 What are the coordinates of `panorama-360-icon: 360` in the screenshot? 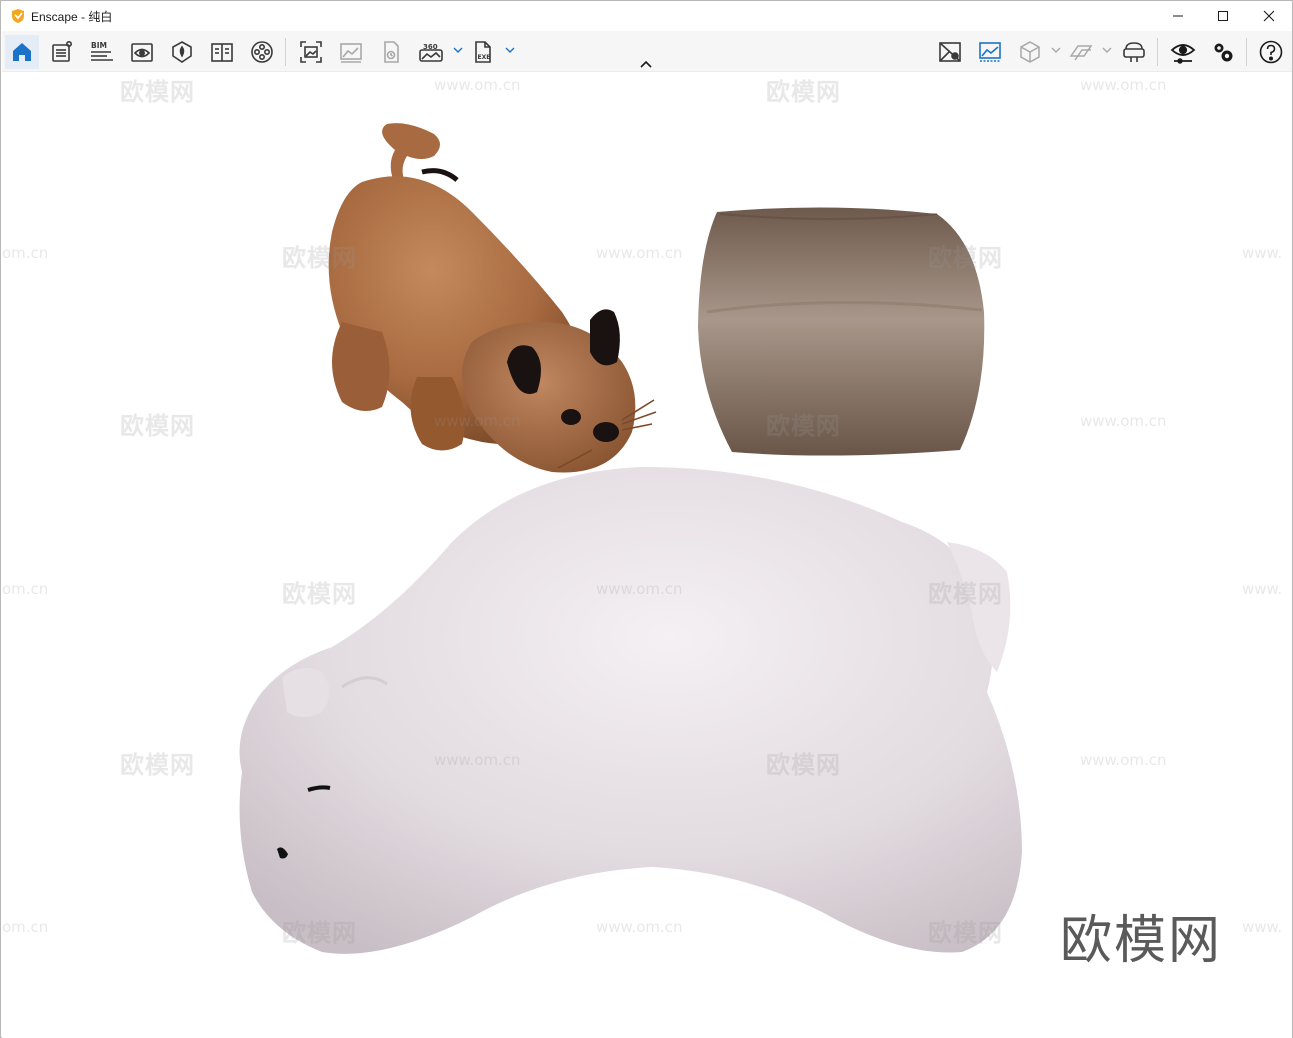 It's located at (431, 52).